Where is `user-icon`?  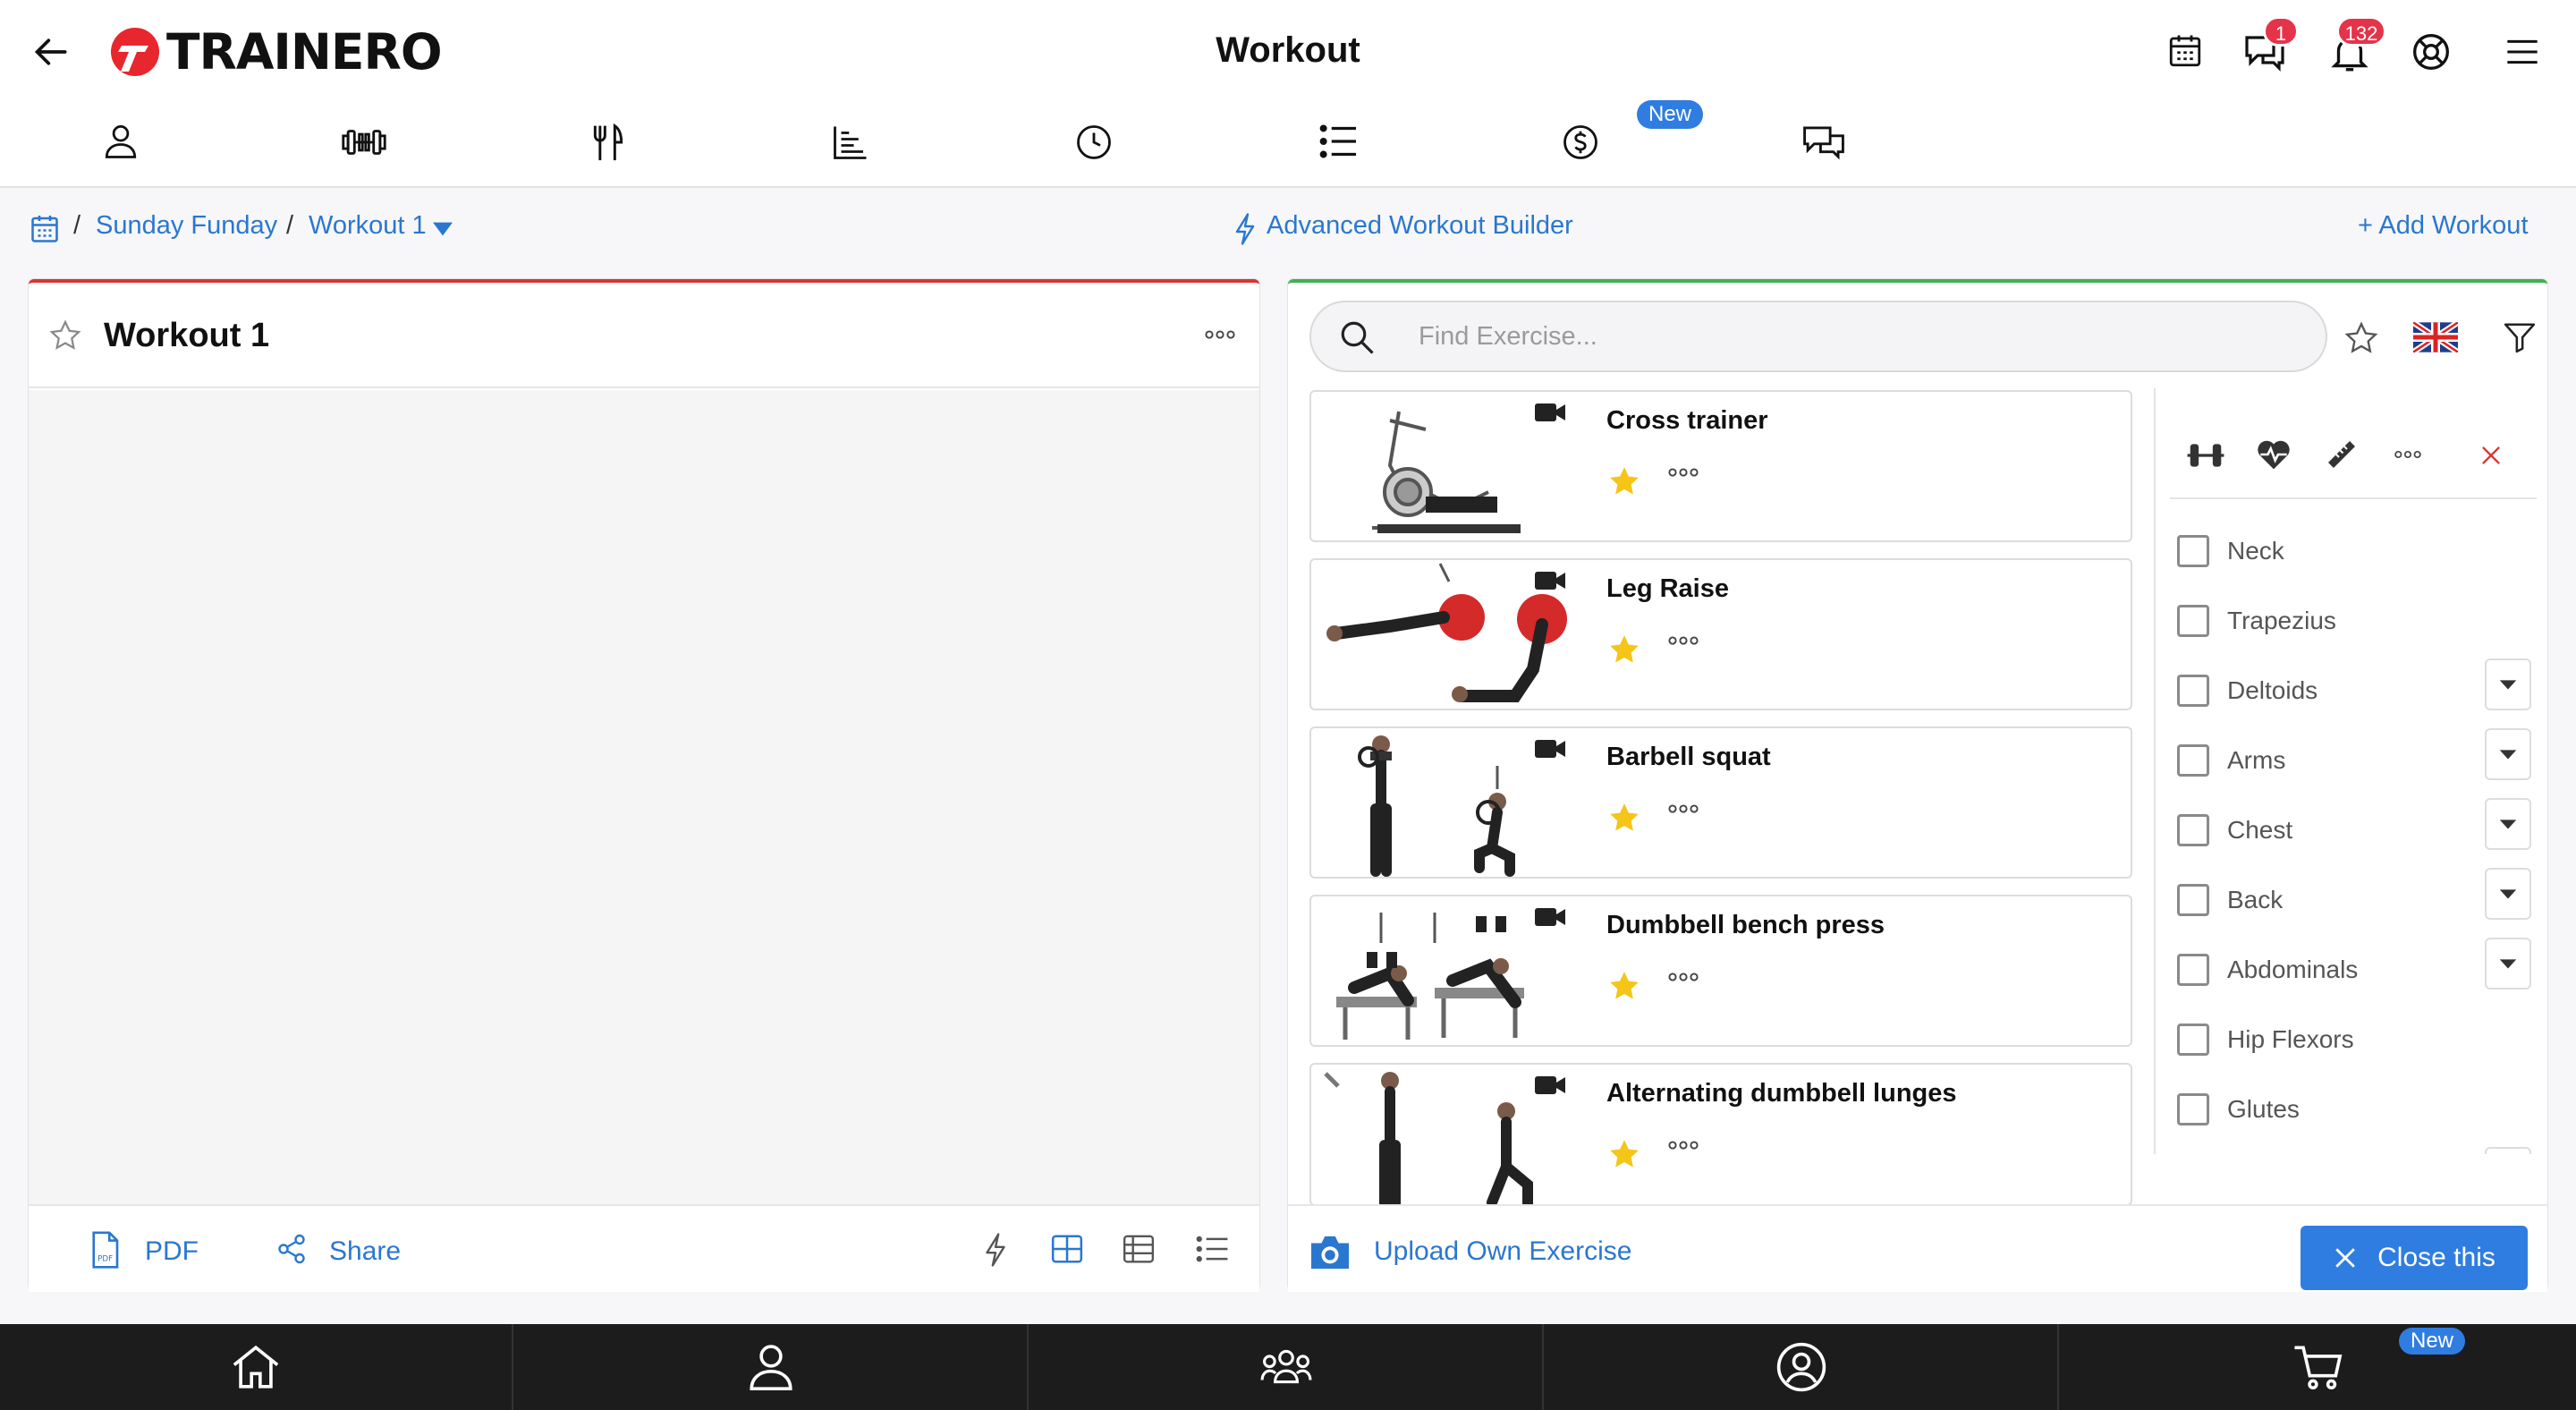
user-icon is located at coordinates (771, 1368).